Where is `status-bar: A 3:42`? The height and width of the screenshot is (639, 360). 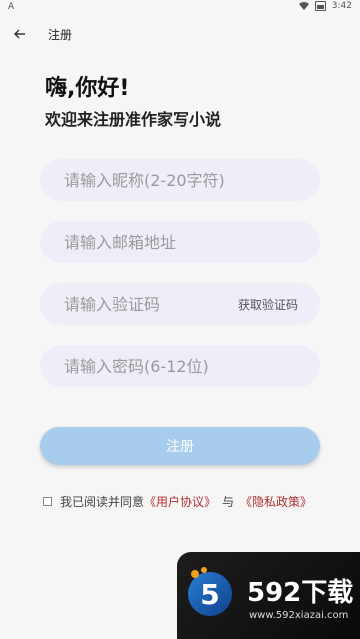 status-bar: A 3:42 is located at coordinates (180, 7).